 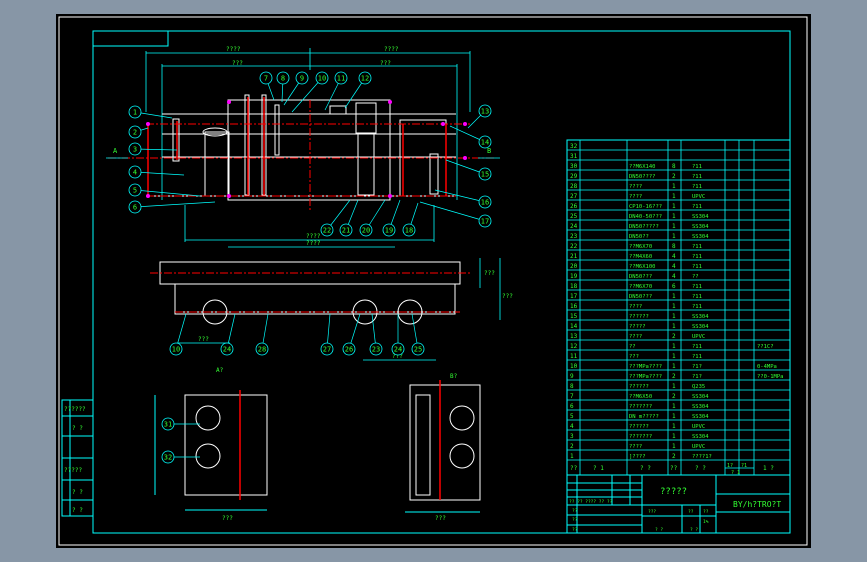 I want to click on balloon-number: 5, so click(x=135, y=191).